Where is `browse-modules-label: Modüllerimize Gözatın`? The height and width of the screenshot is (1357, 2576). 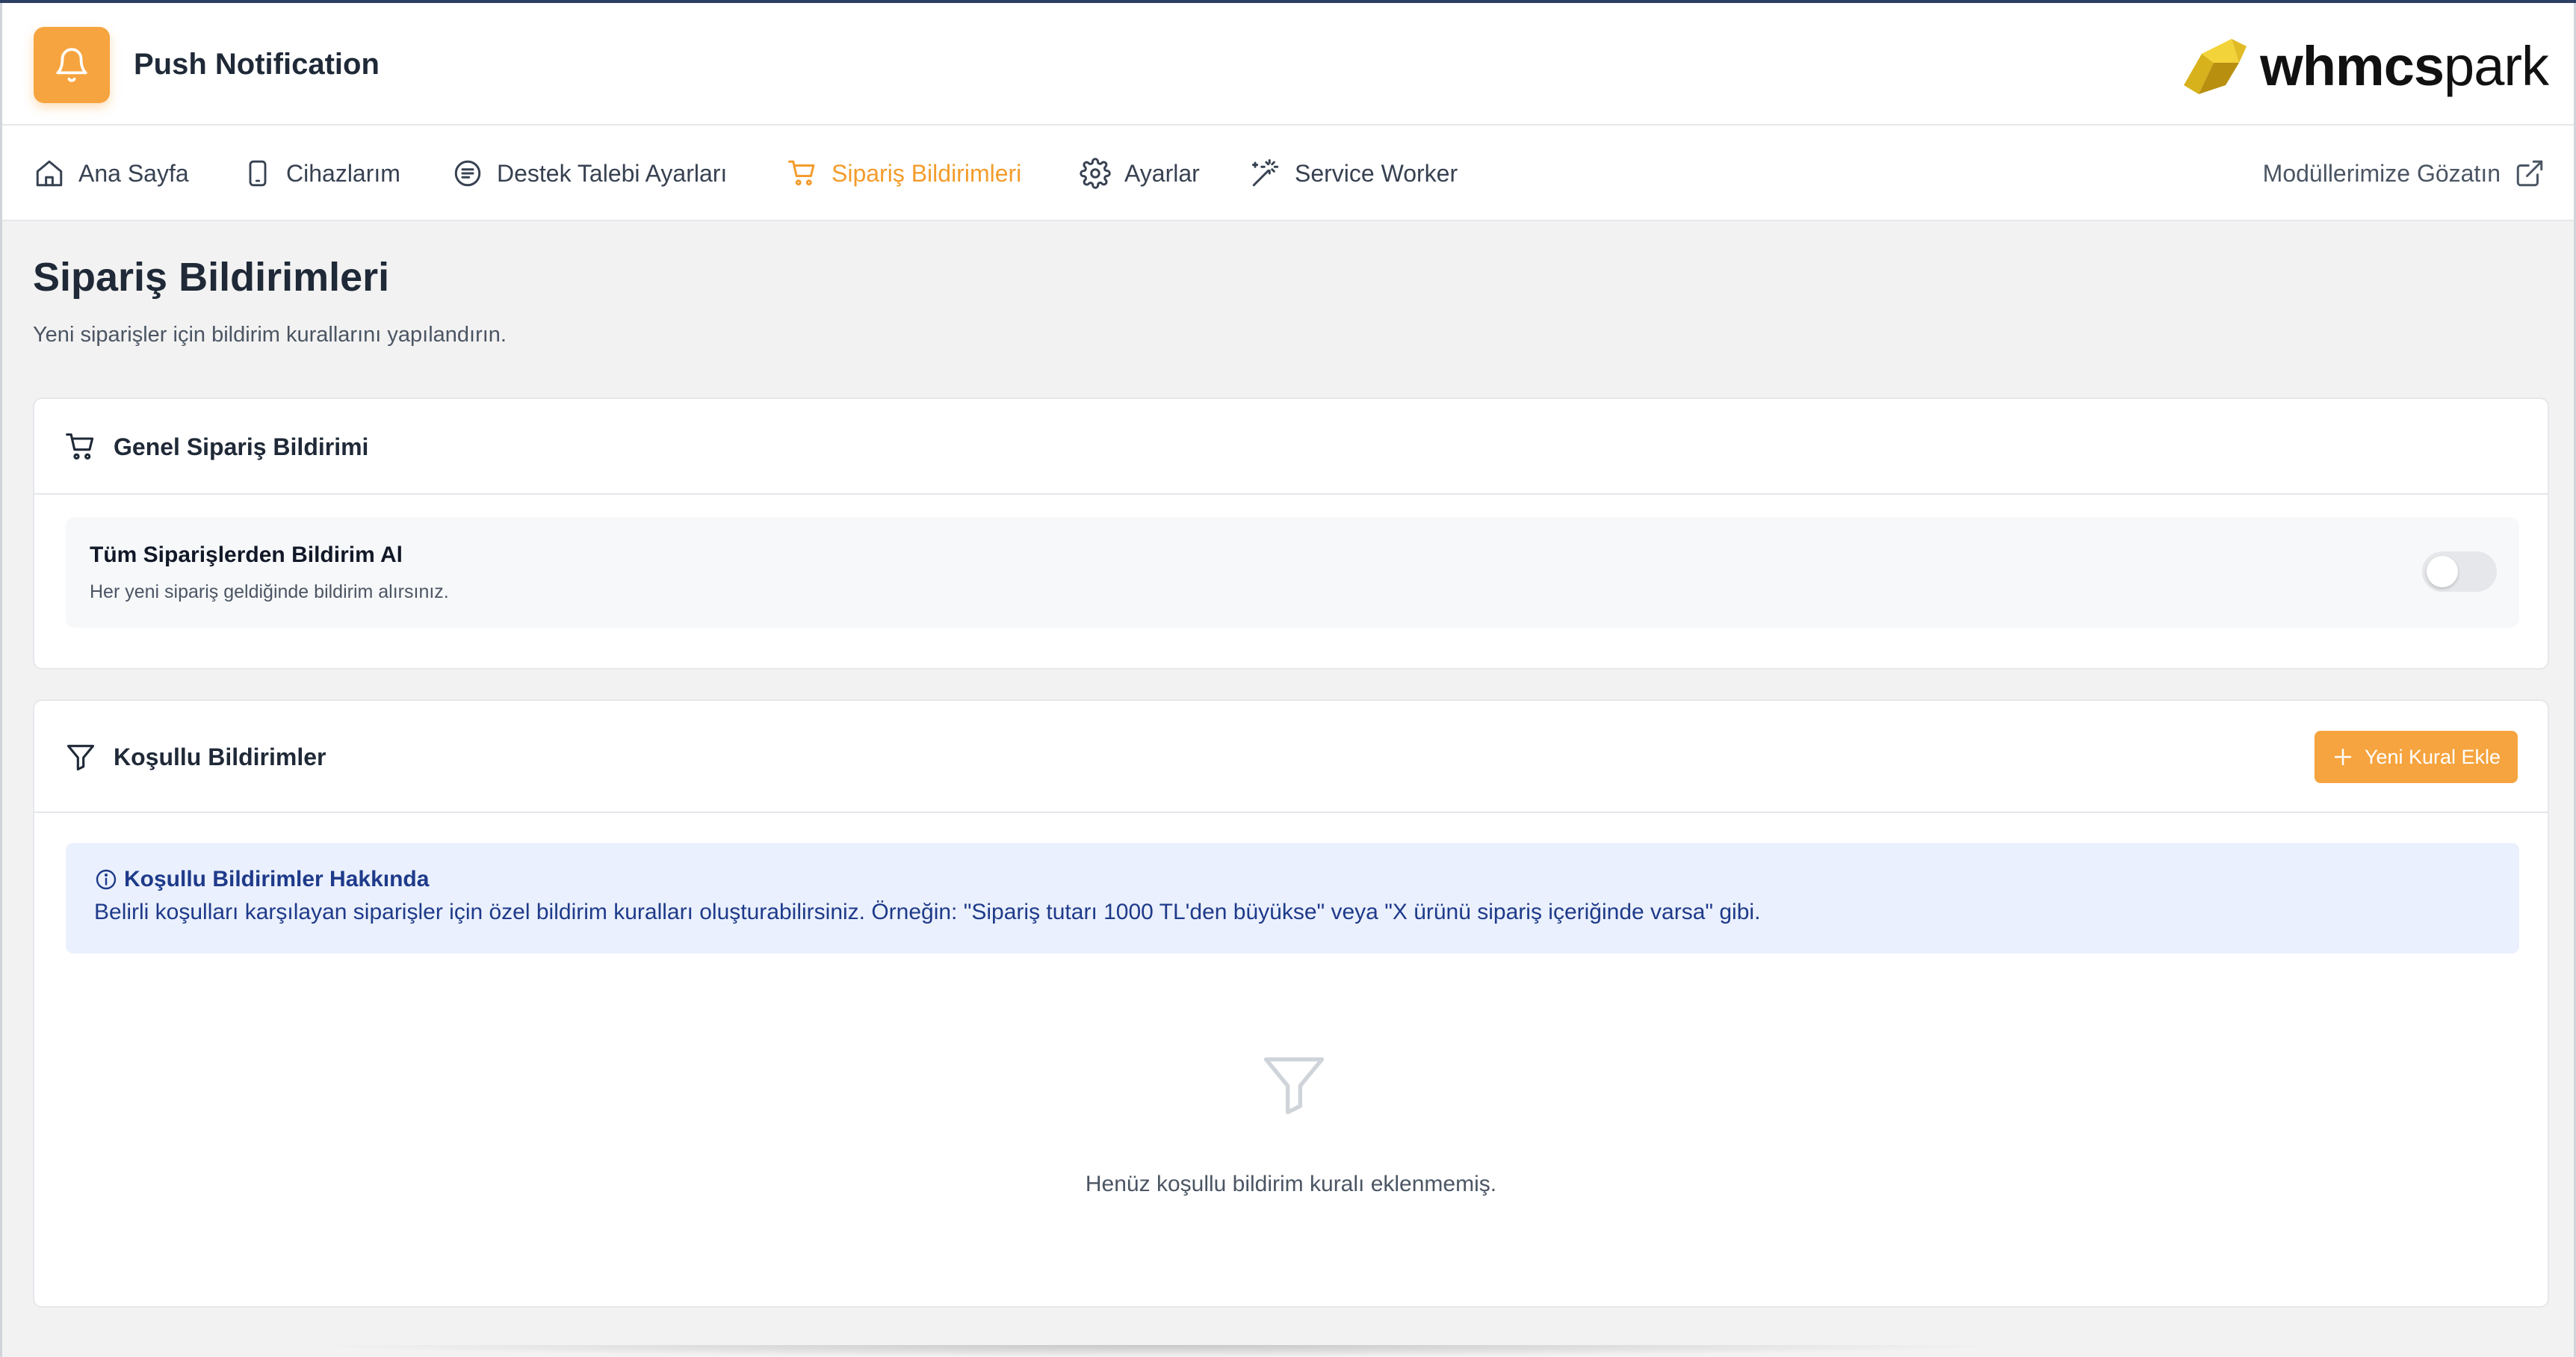 browse-modules-label: Modüllerimize Gözatın is located at coordinates (2381, 173).